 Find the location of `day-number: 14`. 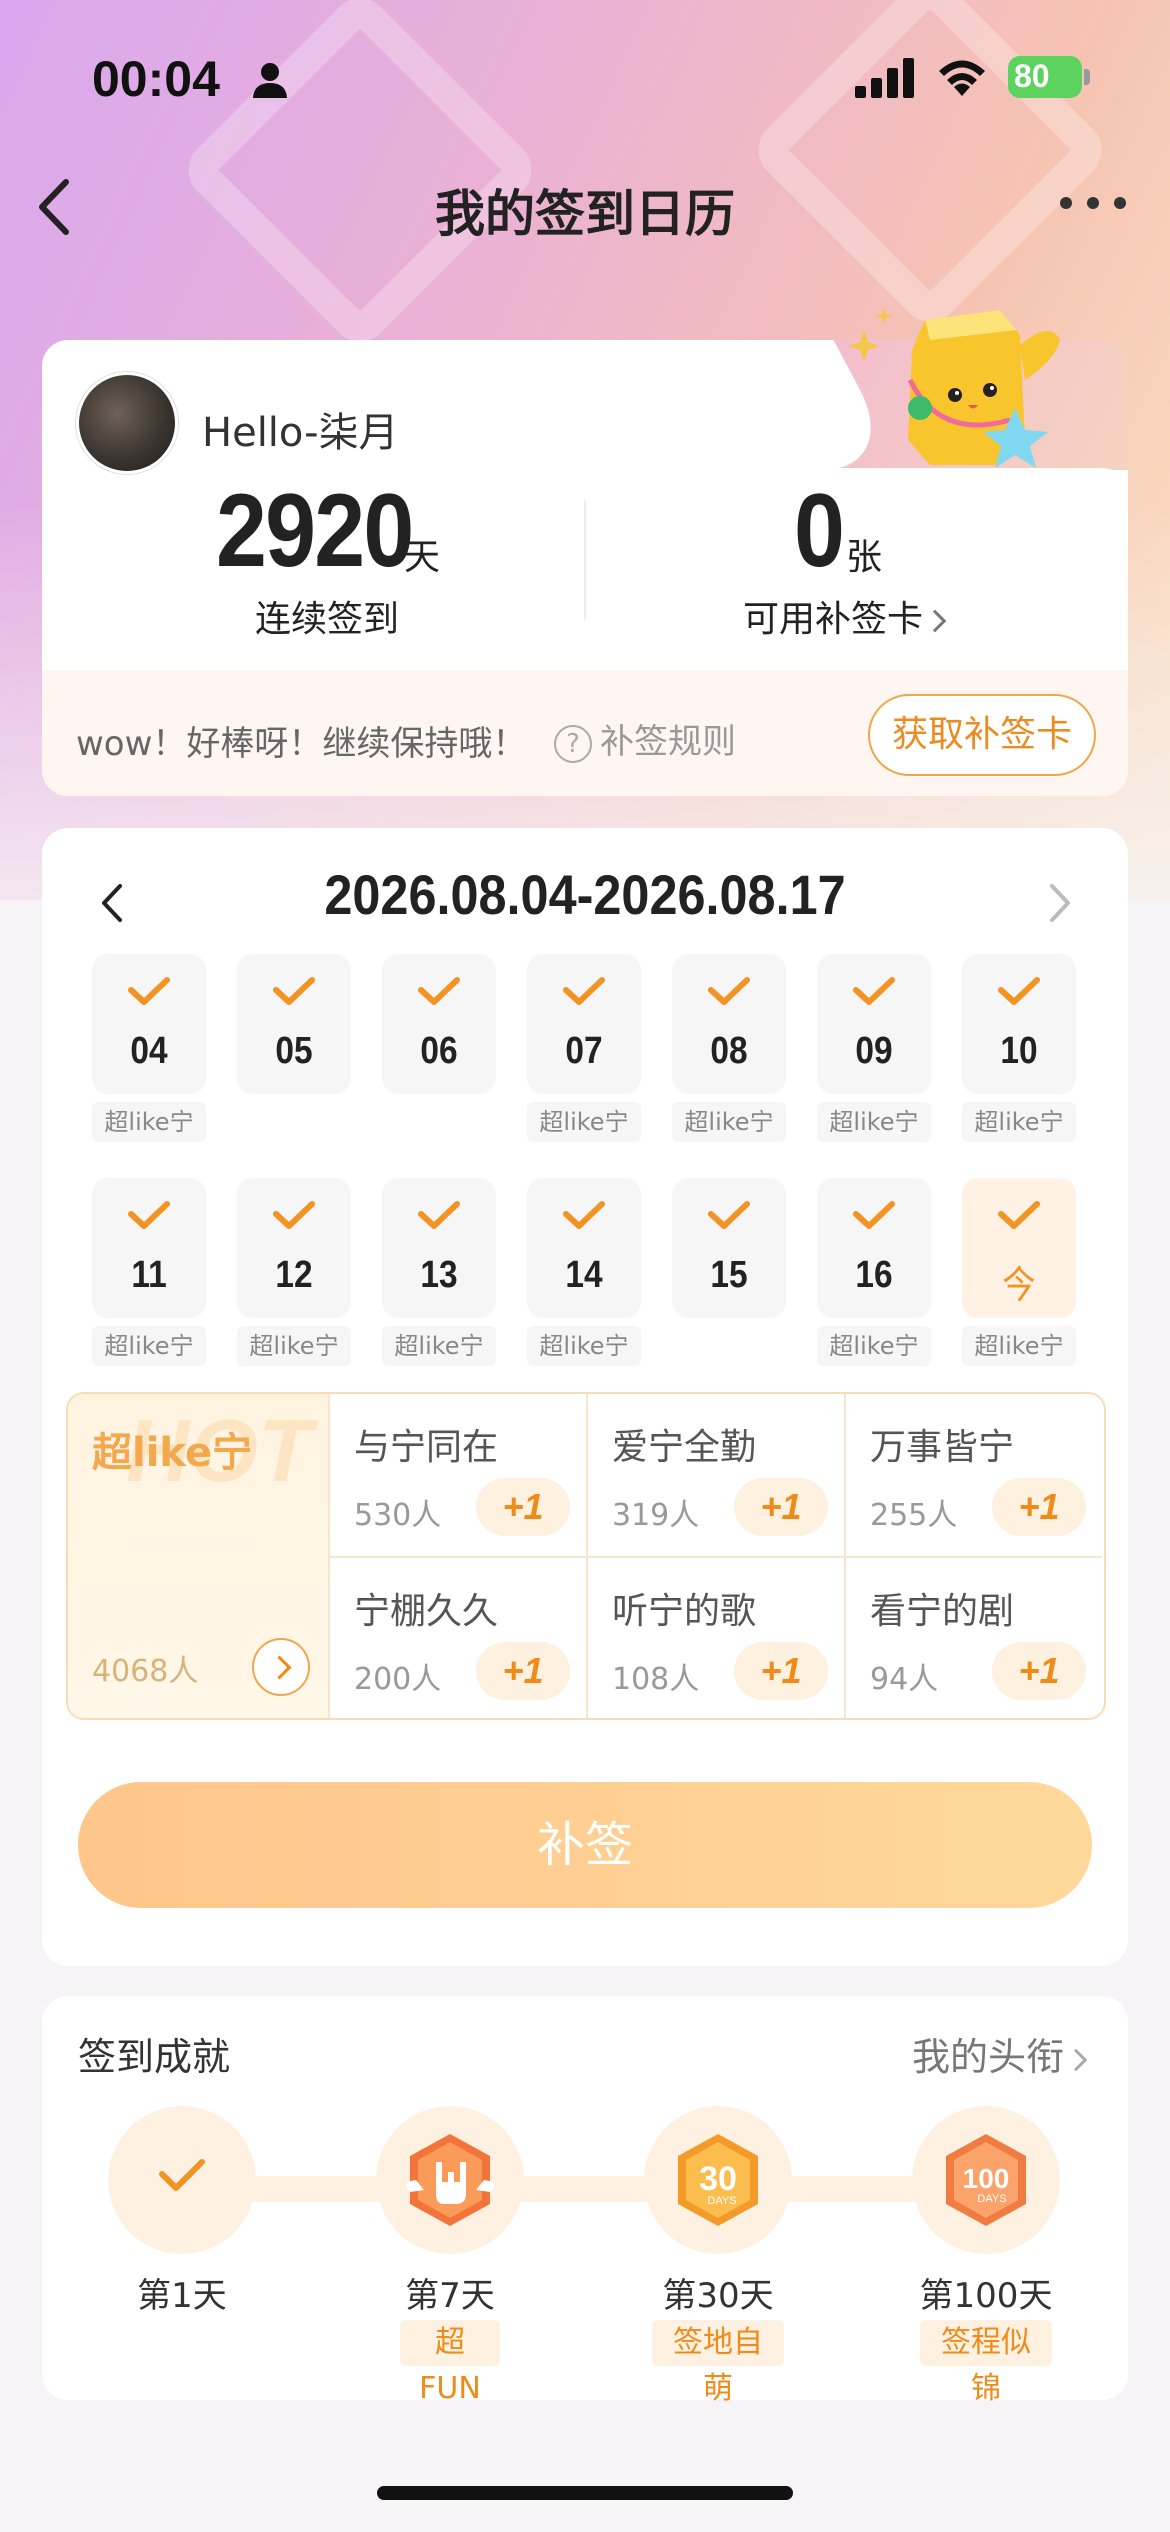

day-number: 14 is located at coordinates (584, 1275).